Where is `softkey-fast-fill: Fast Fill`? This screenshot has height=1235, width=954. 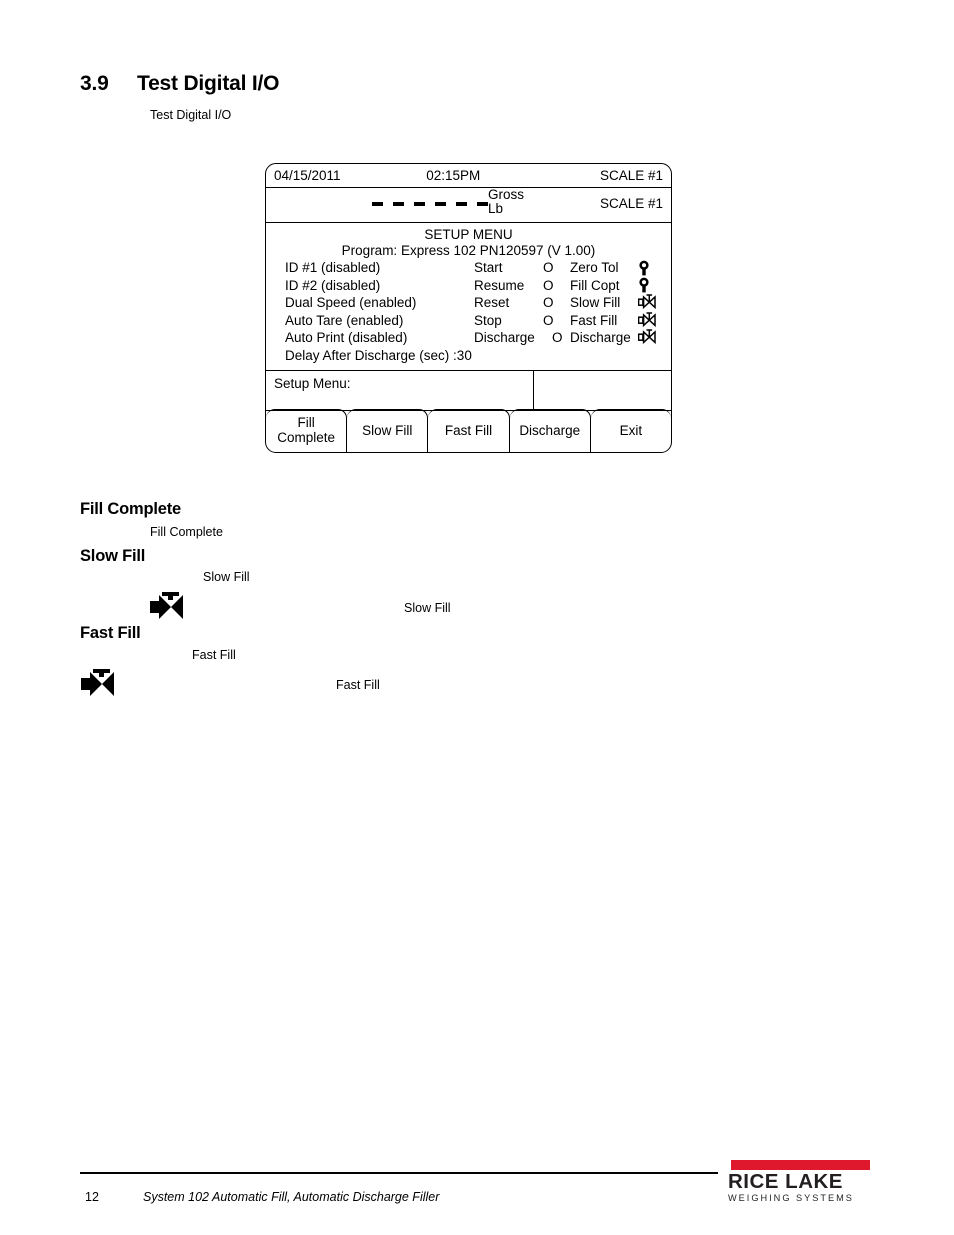
softkey-fast-fill: Fast Fill is located at coordinates (469, 430).